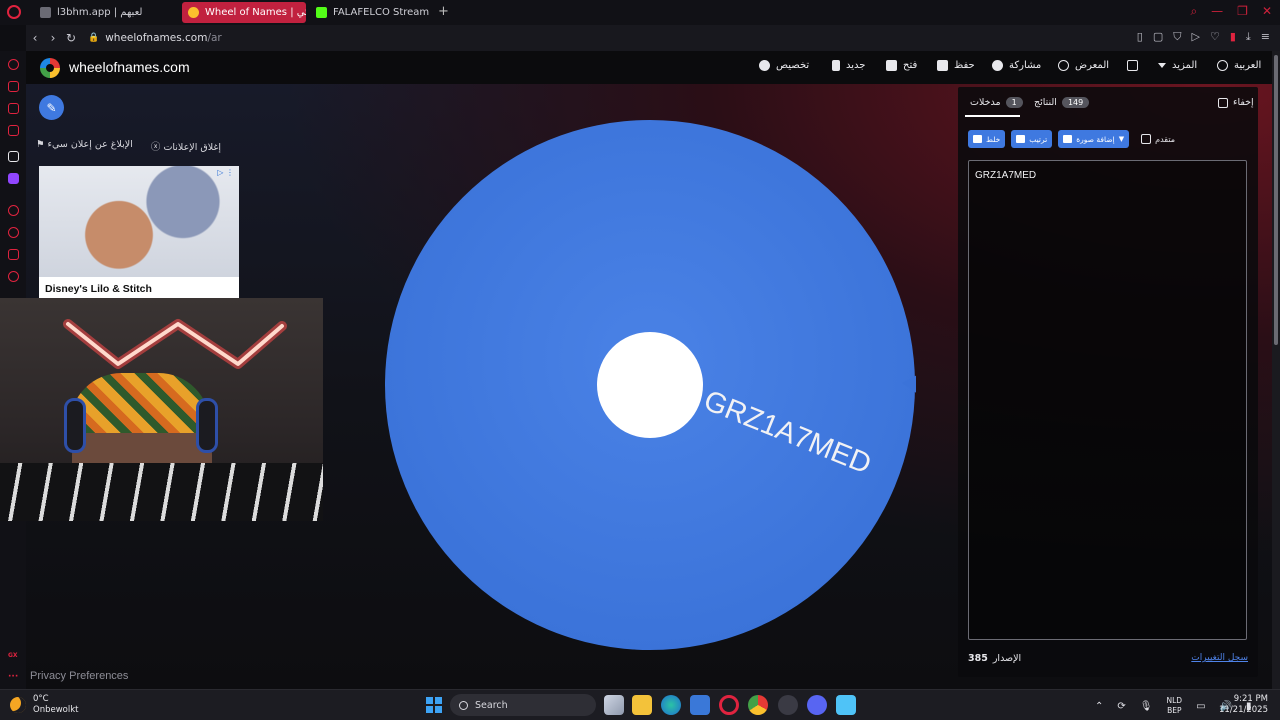  Describe the element at coordinates (1223, 102) in the screenshot. I see `hide-checkbox` at that location.